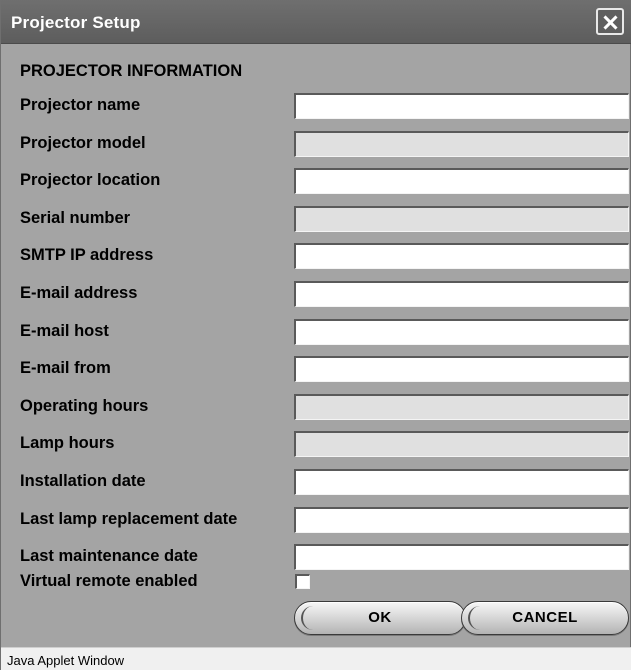 The width and height of the screenshot is (631, 670). What do you see at coordinates (461, 332) in the screenshot?
I see `e-mail-host-field` at bounding box center [461, 332].